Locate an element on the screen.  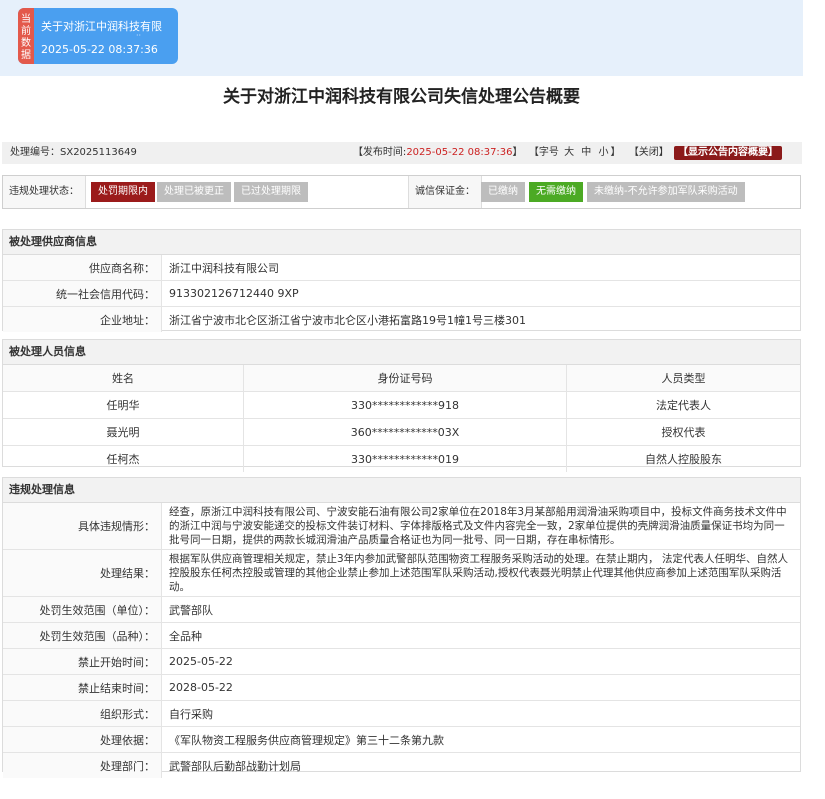
close-link: 【关闭】 is located at coordinates (649, 152).